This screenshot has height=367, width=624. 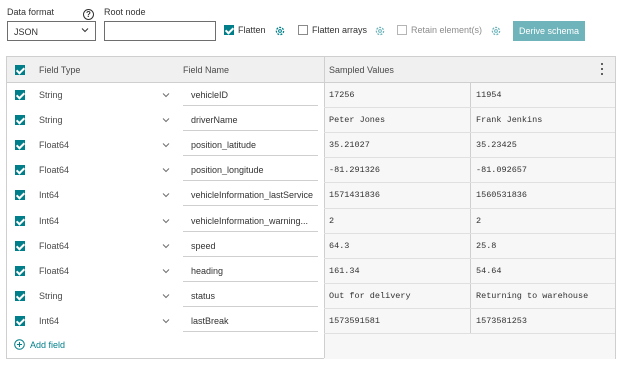 I want to click on plus-circle-icon, so click(x=19, y=344).